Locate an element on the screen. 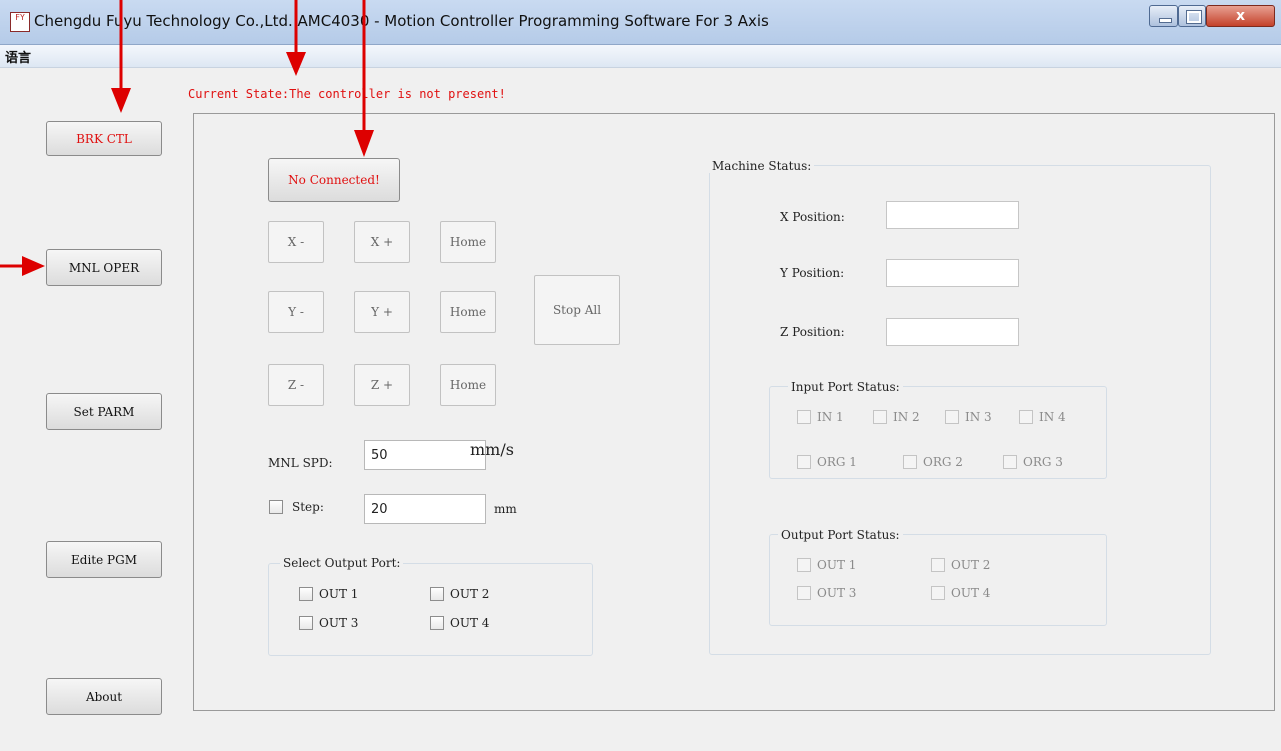 This screenshot has width=1281, height=751. maximize-icon is located at coordinates (1194, 17).